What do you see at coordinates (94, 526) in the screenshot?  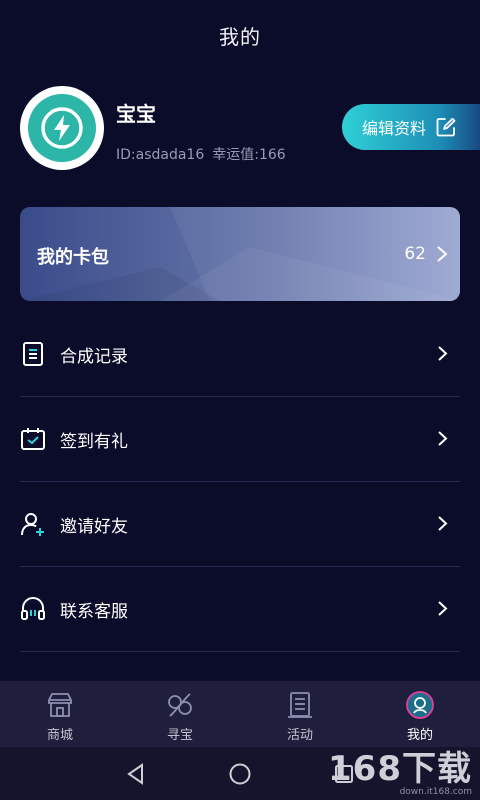 I see `menu-item-label: 邀请好友` at bounding box center [94, 526].